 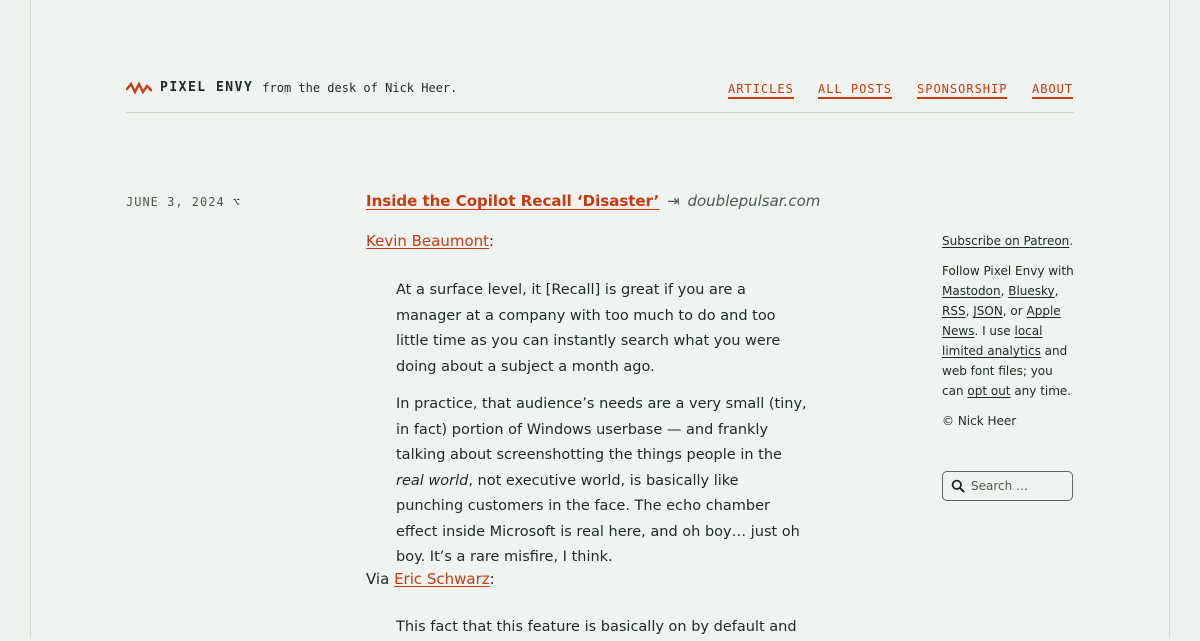 What do you see at coordinates (754, 201) in the screenshot?
I see `post-source-domain: doublepulsar.com` at bounding box center [754, 201].